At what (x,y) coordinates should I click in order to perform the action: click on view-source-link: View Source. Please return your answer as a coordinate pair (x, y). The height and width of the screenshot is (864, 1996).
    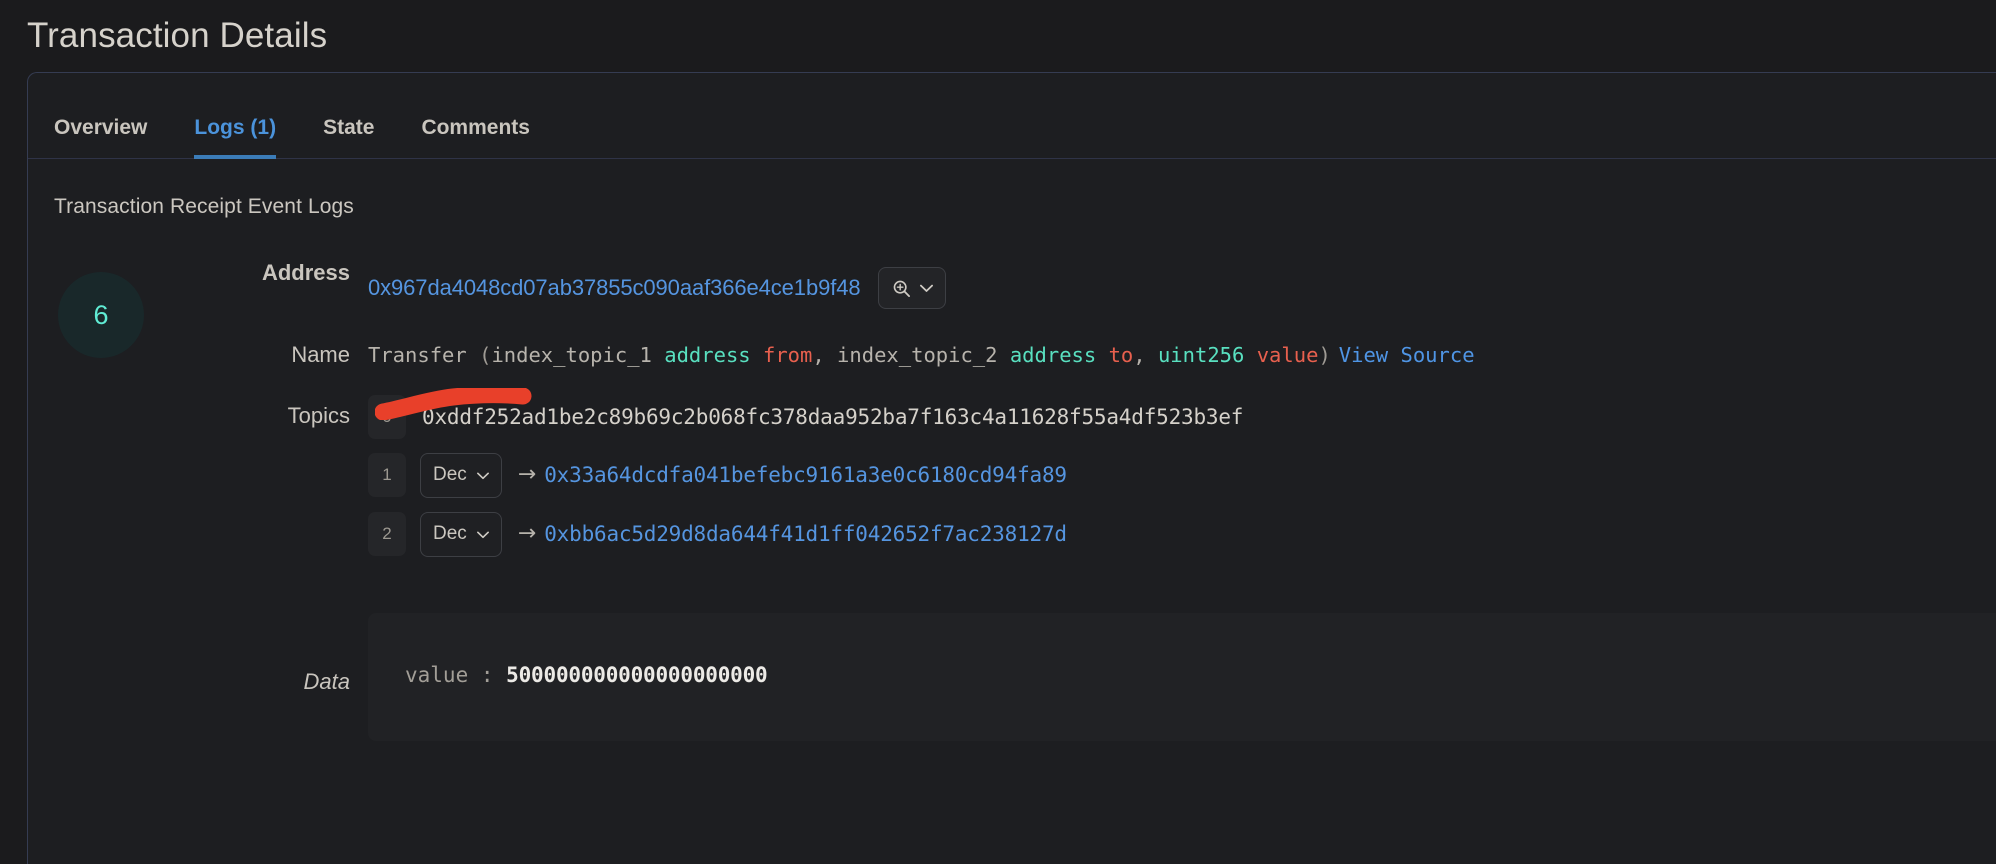
    Looking at the image, I should click on (1407, 355).